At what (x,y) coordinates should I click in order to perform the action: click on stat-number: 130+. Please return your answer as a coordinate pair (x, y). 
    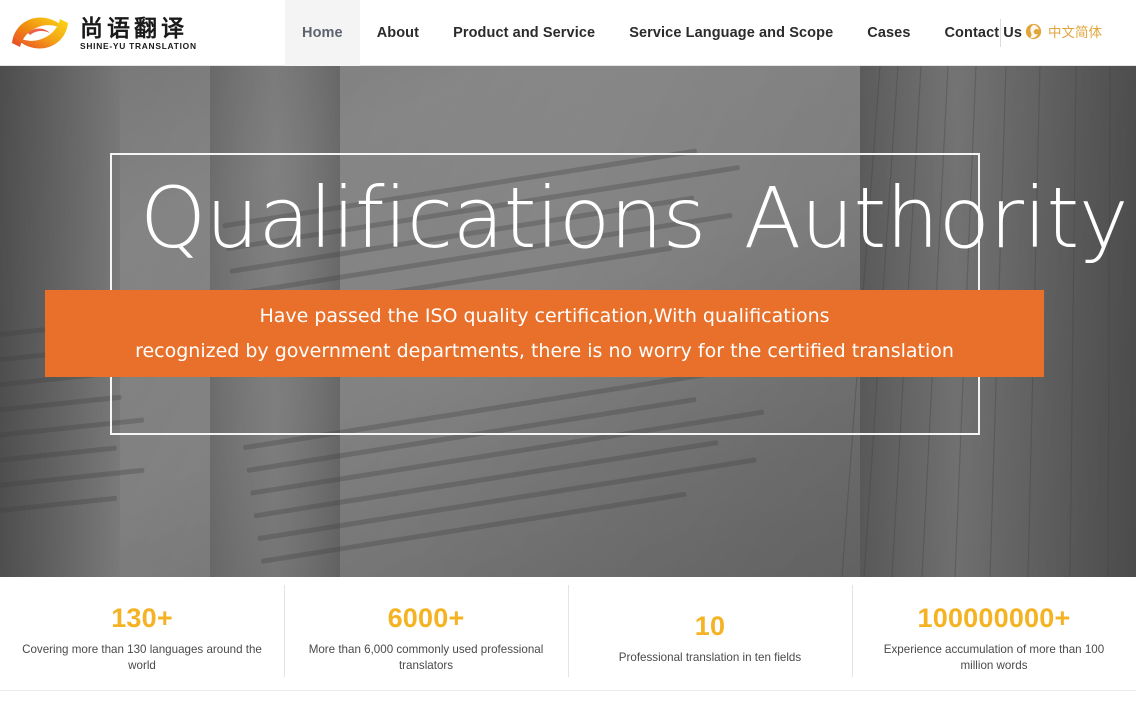
    Looking at the image, I should click on (142, 618).